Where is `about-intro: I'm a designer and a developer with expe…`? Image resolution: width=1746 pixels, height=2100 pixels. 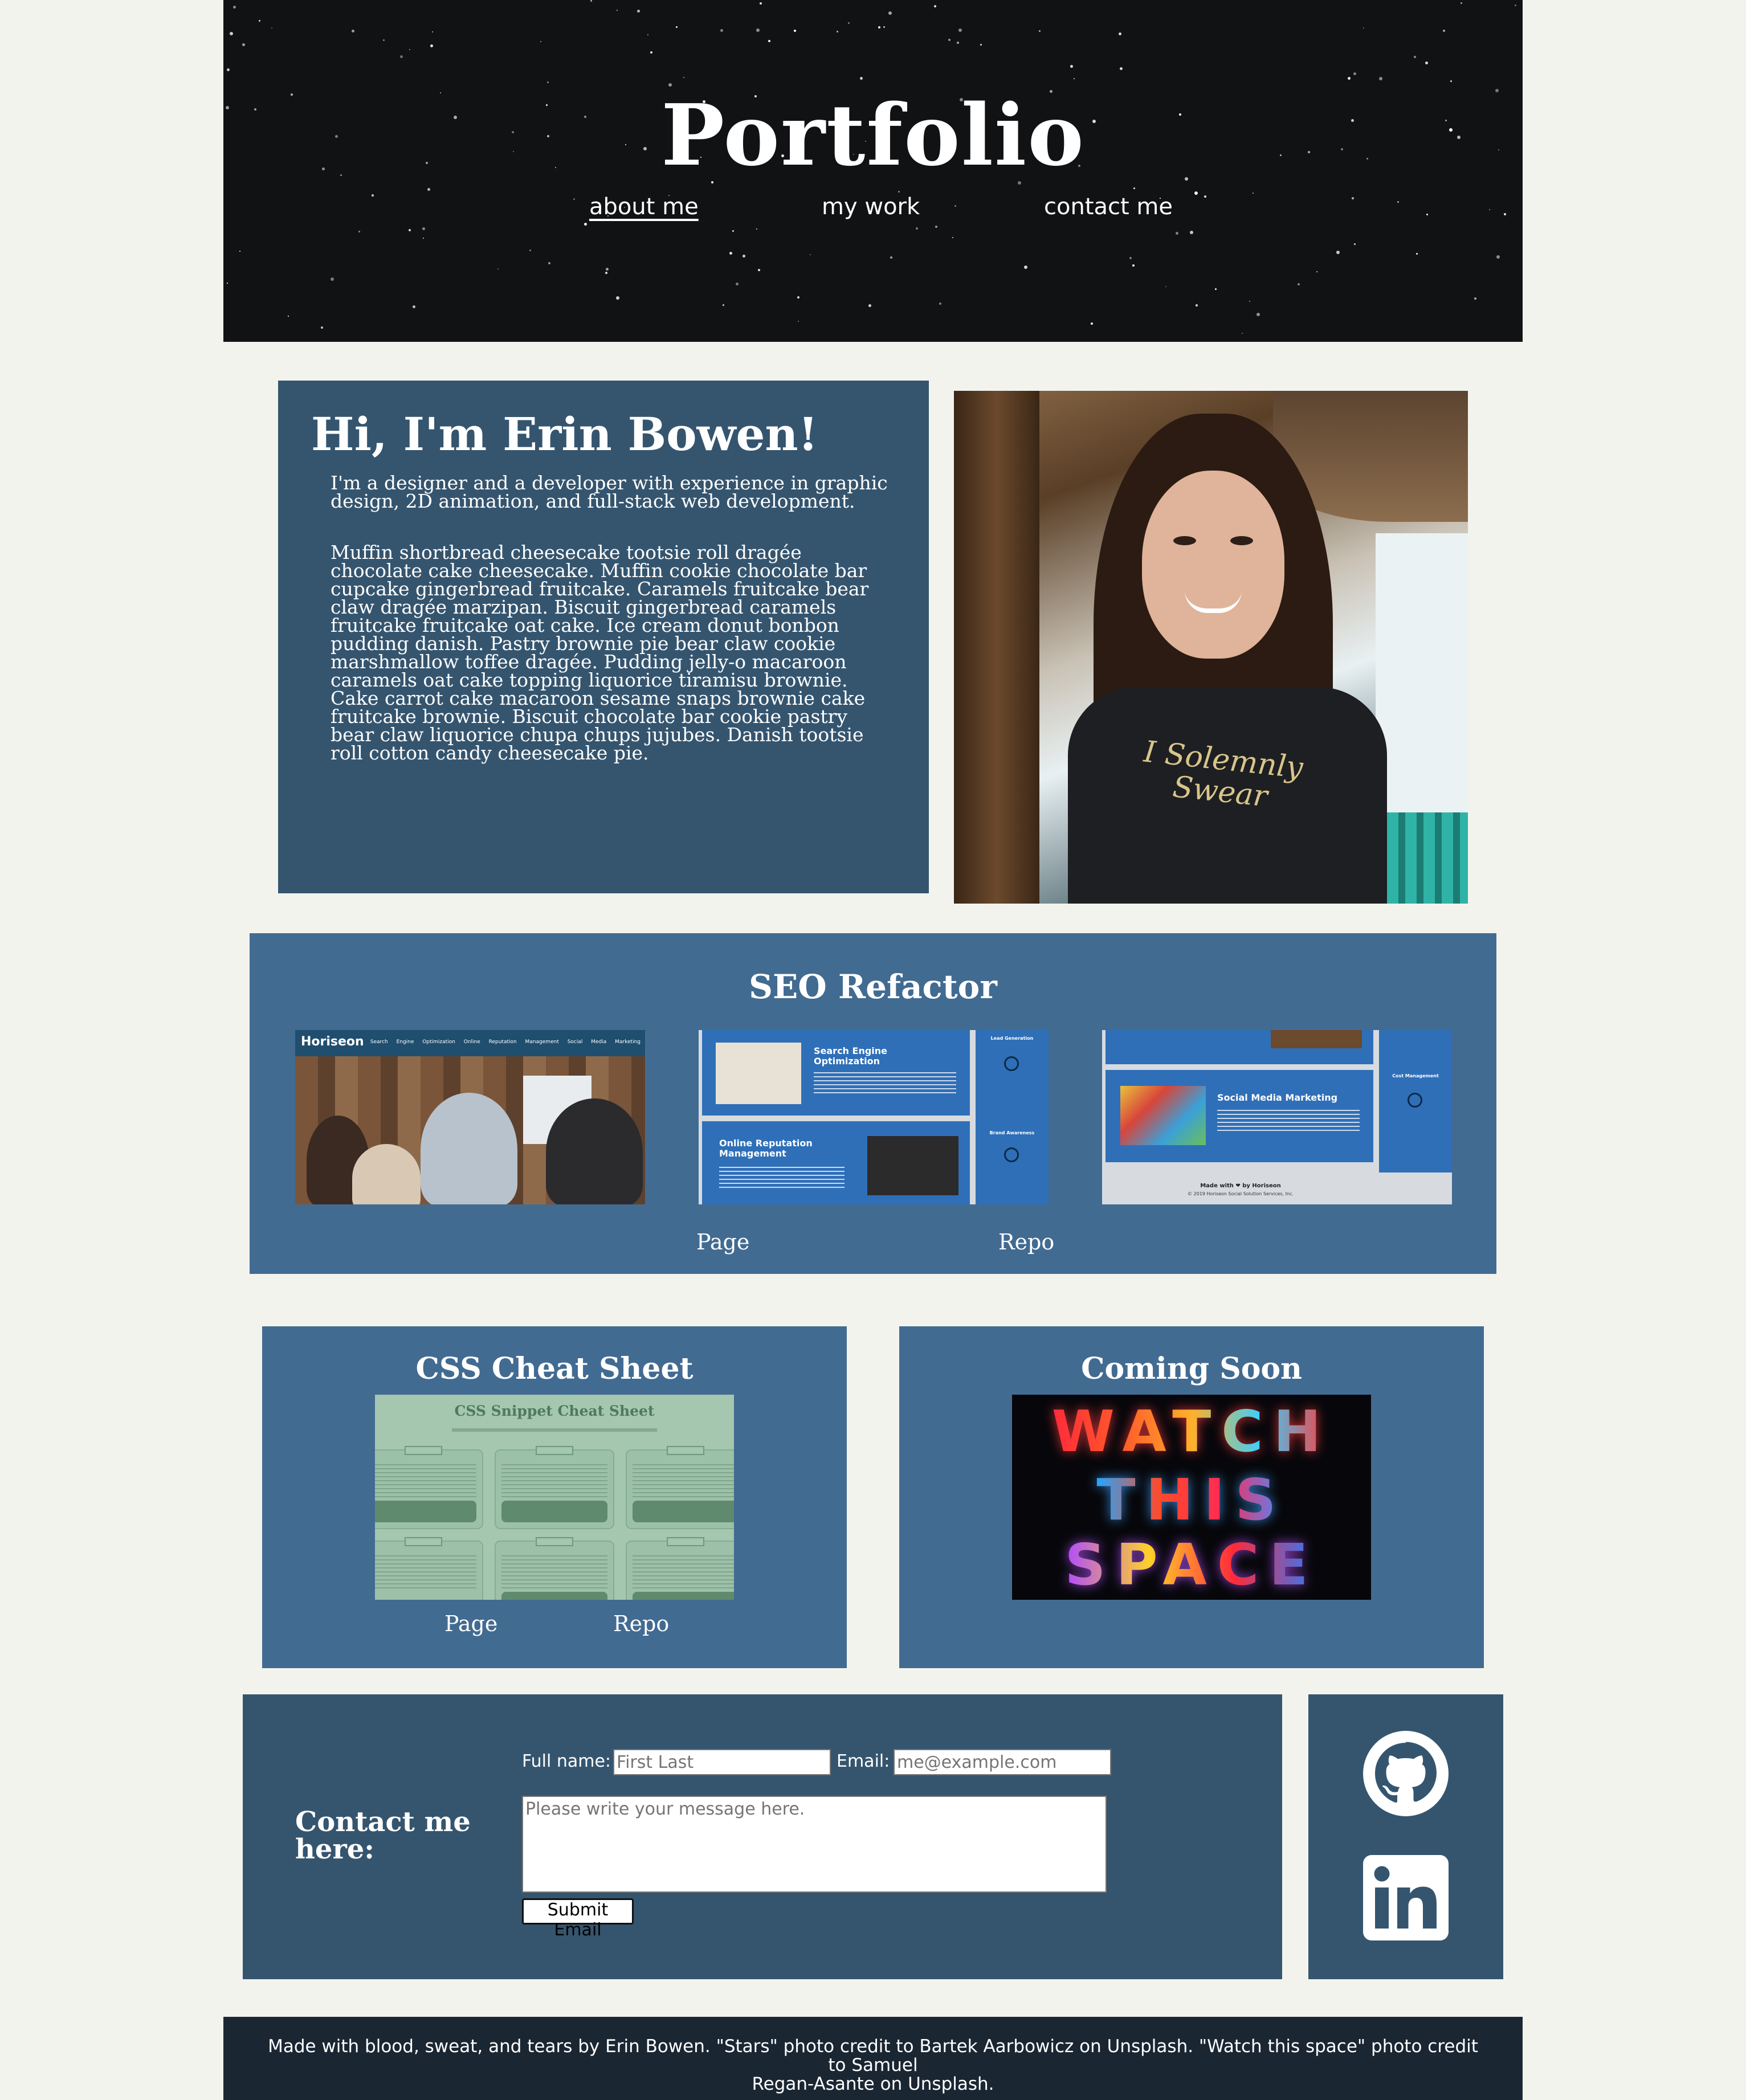 about-intro: I'm a designer and a developer with expe… is located at coordinates (609, 492).